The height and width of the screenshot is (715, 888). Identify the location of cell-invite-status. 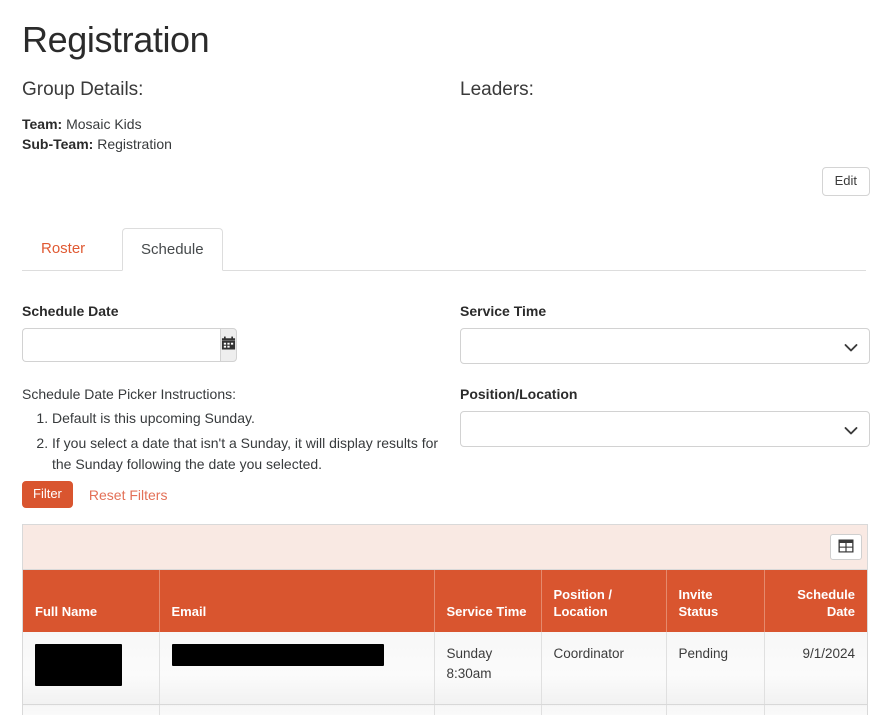
(715, 709).